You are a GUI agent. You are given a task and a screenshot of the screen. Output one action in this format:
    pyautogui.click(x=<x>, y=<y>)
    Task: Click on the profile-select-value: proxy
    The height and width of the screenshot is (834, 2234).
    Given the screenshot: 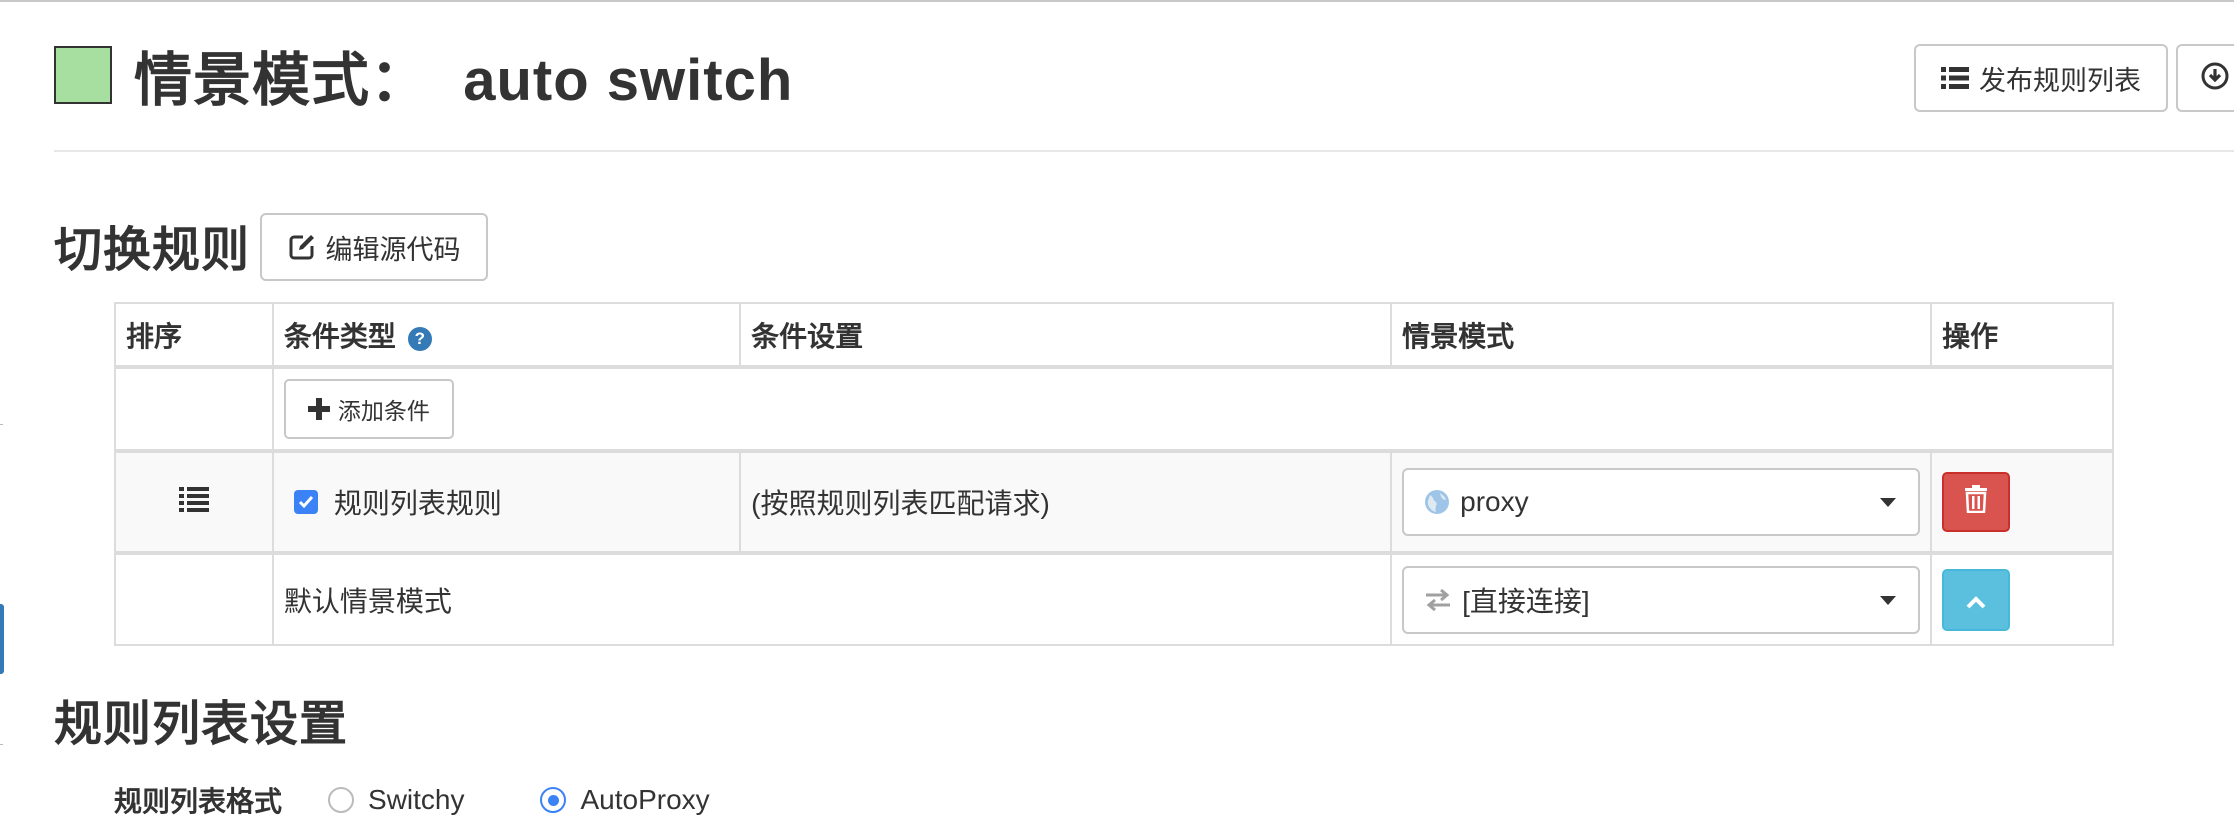 What is the action you would take?
    pyautogui.click(x=1494, y=501)
    